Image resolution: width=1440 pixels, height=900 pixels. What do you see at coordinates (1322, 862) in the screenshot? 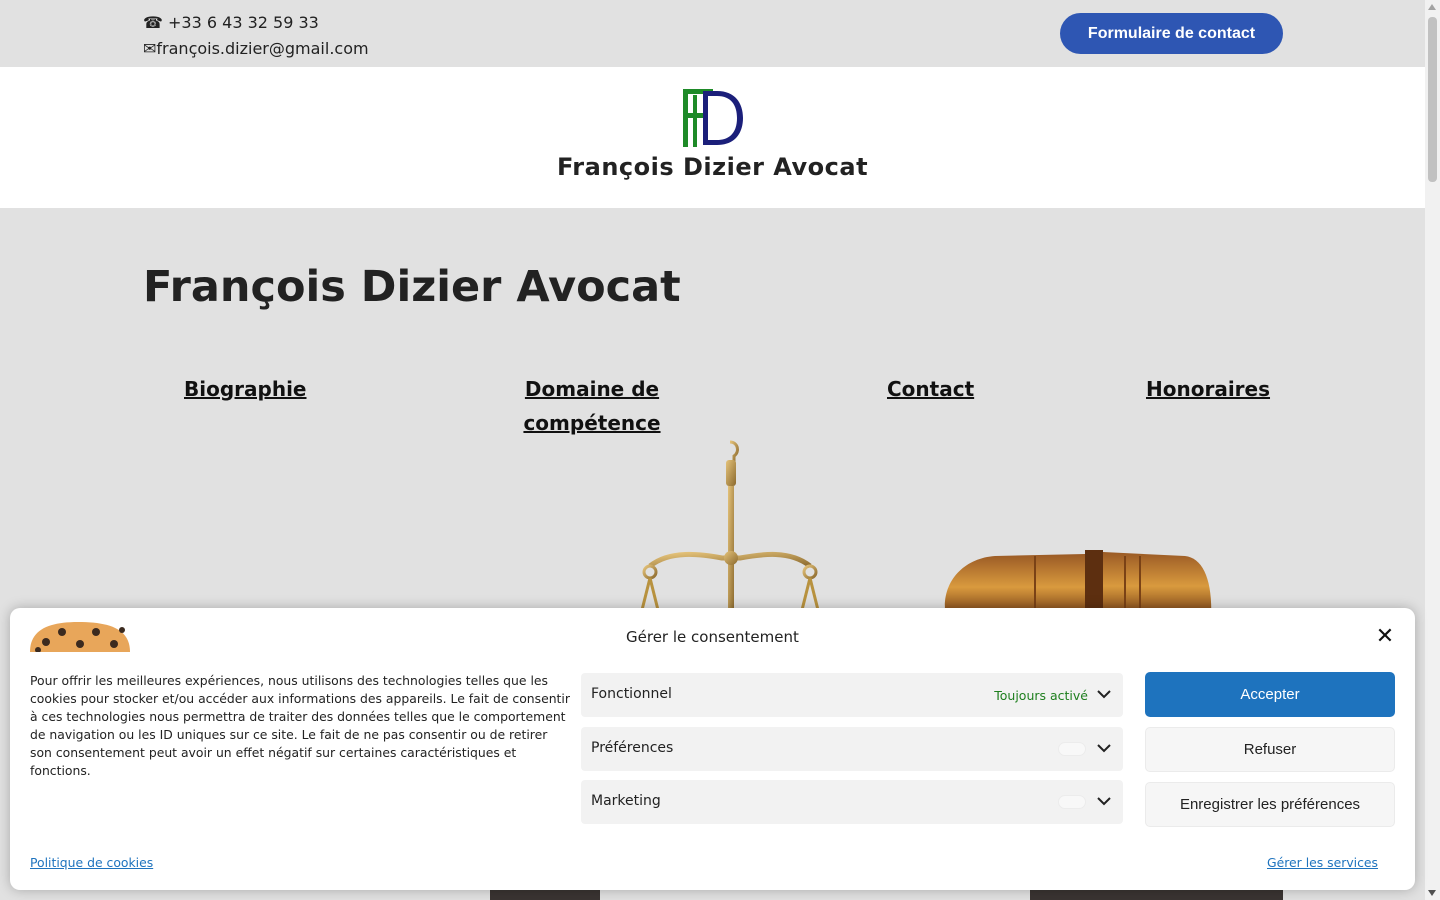
I see `manage-services-link: Gérer les services` at bounding box center [1322, 862].